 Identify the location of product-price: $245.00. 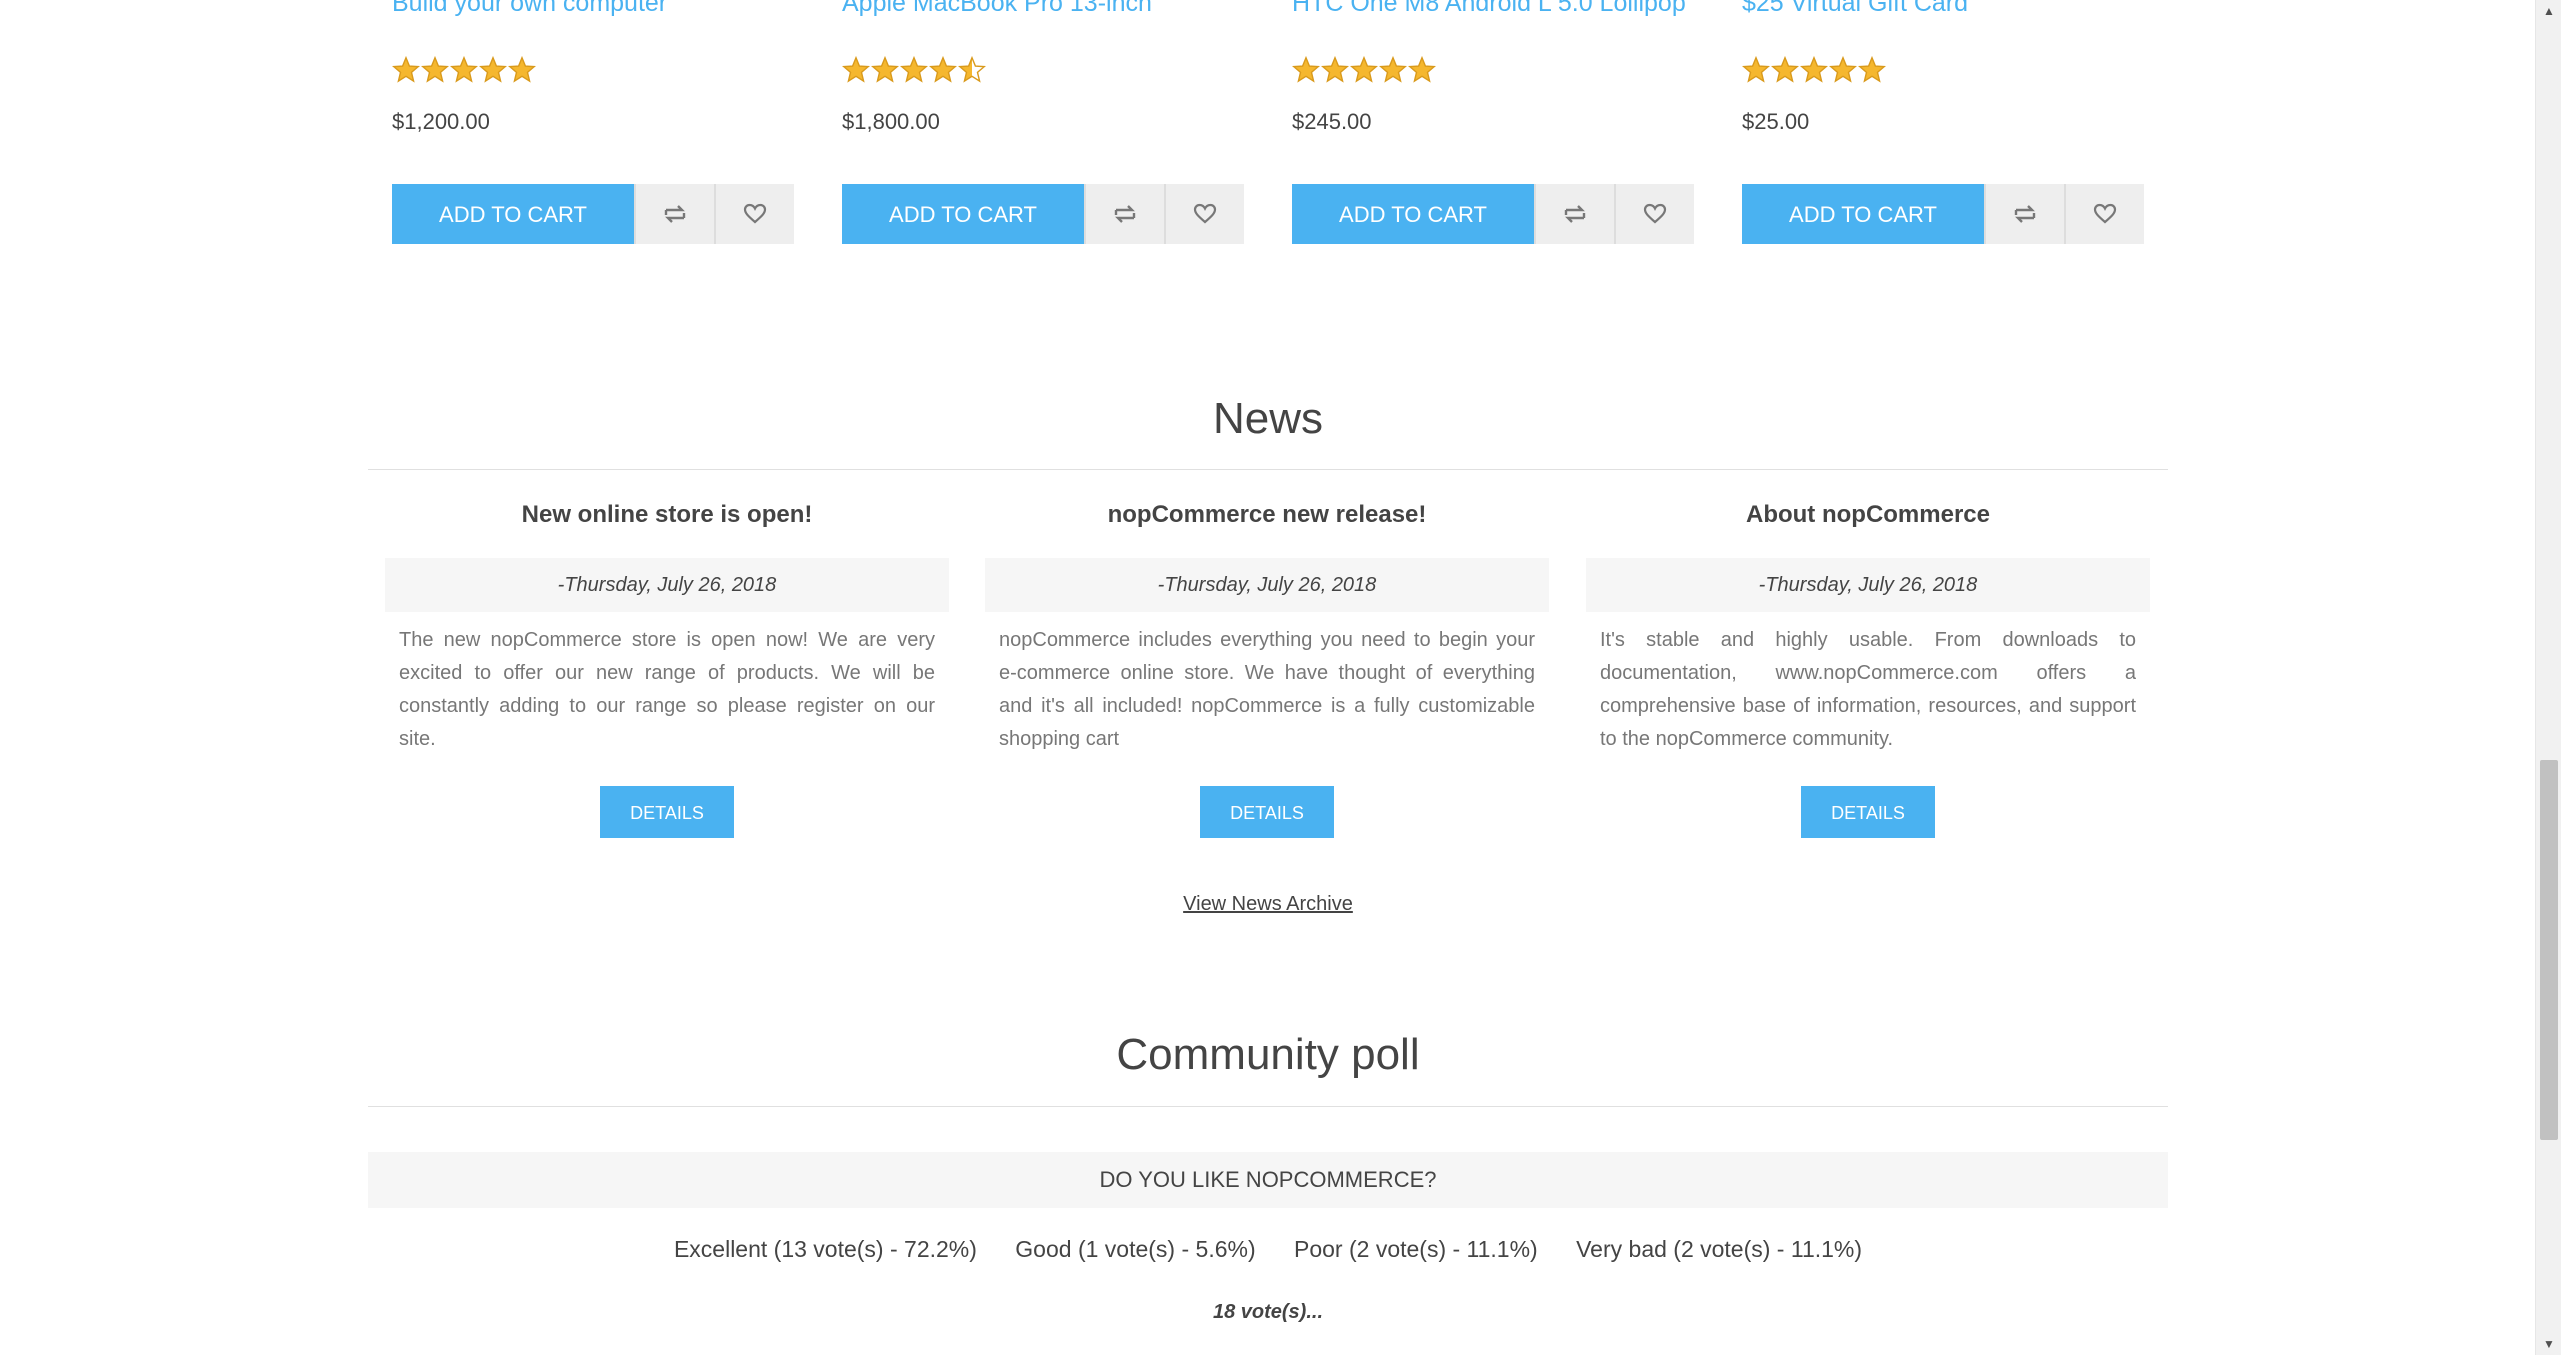
(1332, 121).